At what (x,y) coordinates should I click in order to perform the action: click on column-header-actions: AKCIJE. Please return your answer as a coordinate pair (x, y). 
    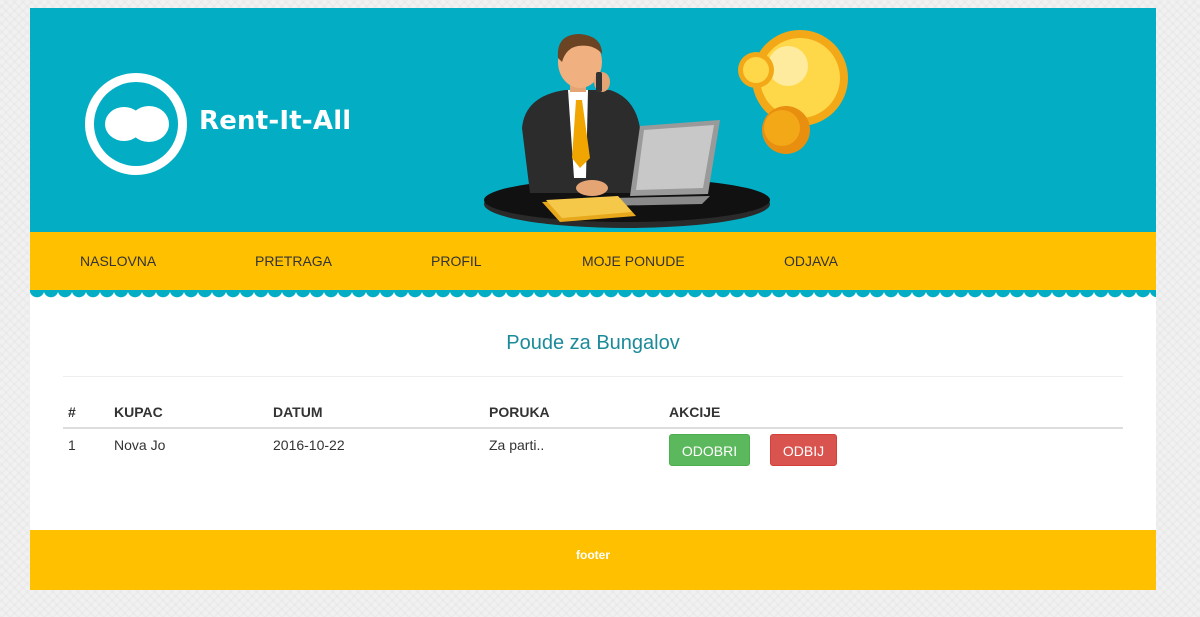
    Looking at the image, I should click on (695, 412).